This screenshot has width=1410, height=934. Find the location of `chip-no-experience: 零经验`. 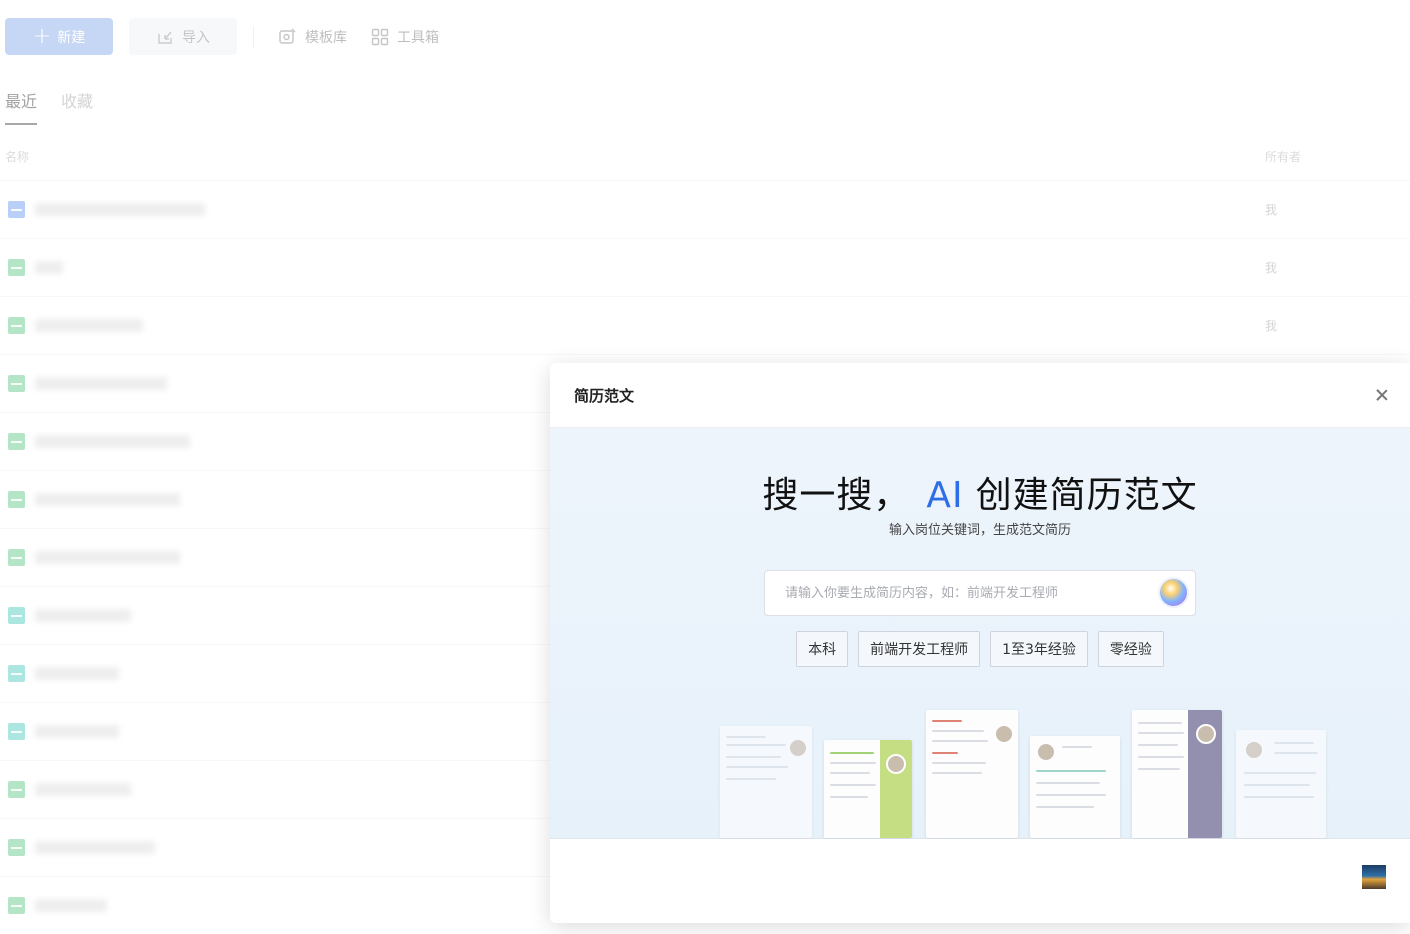

chip-no-experience: 零经验 is located at coordinates (1130, 649).